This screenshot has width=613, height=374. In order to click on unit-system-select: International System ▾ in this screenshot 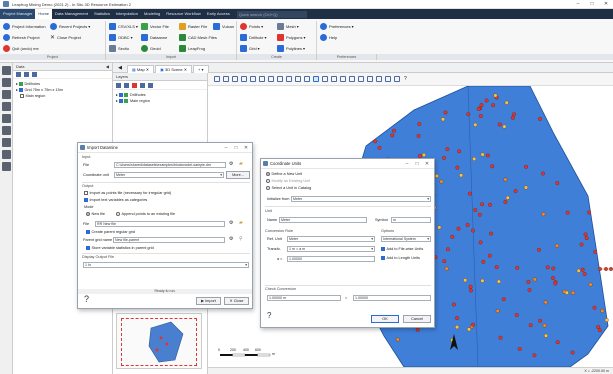, I will do `click(406, 239)`.